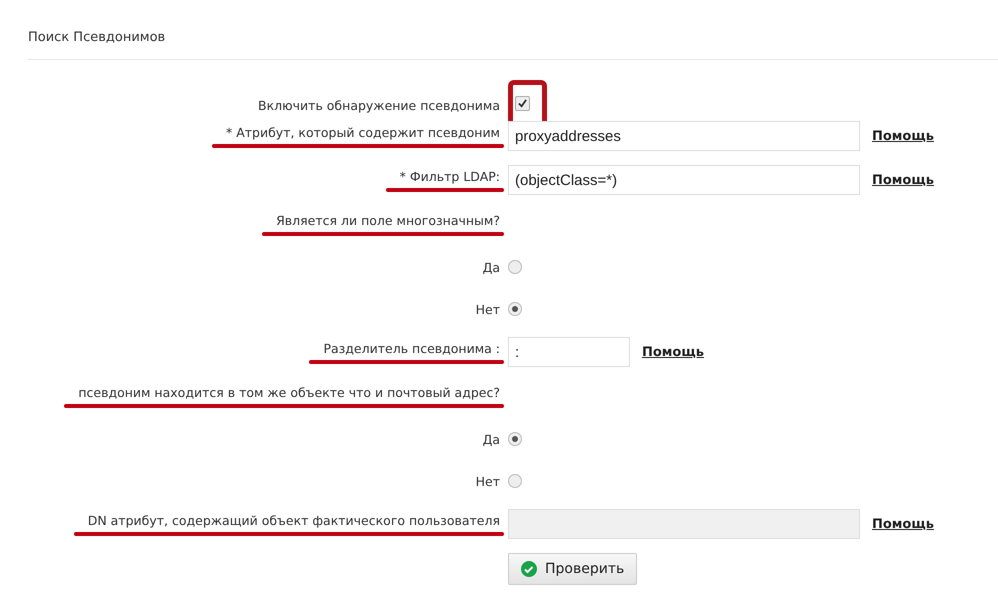 The height and width of the screenshot is (615, 998). I want to click on input-field: proxyaddresses, so click(684, 136).